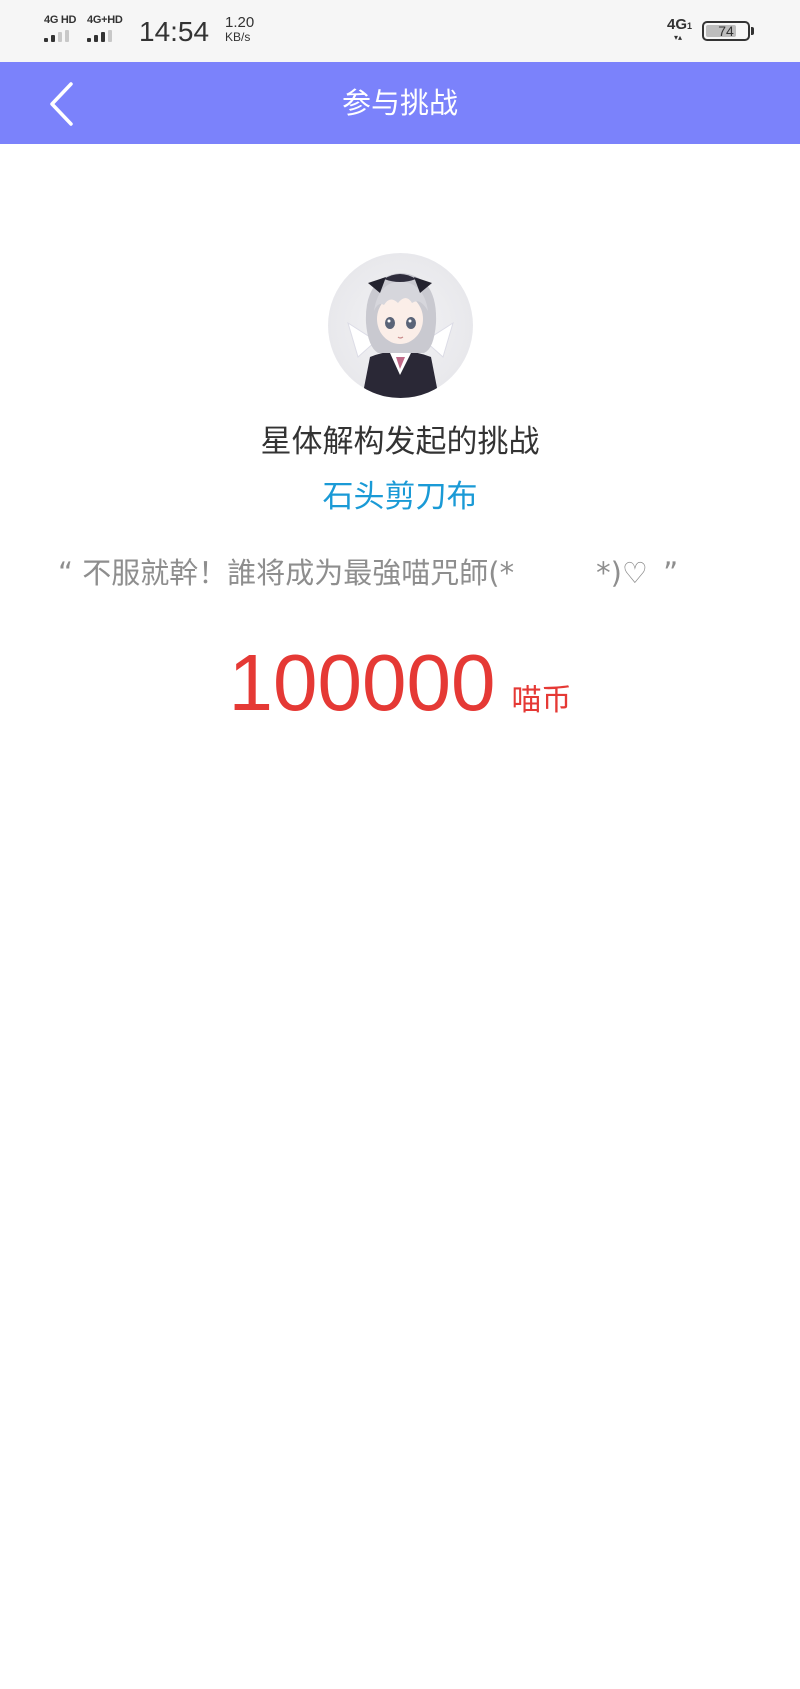 Image resolution: width=800 pixels, height=1689 pixels. I want to click on sim2-label: 4G+HD, so click(105, 20).